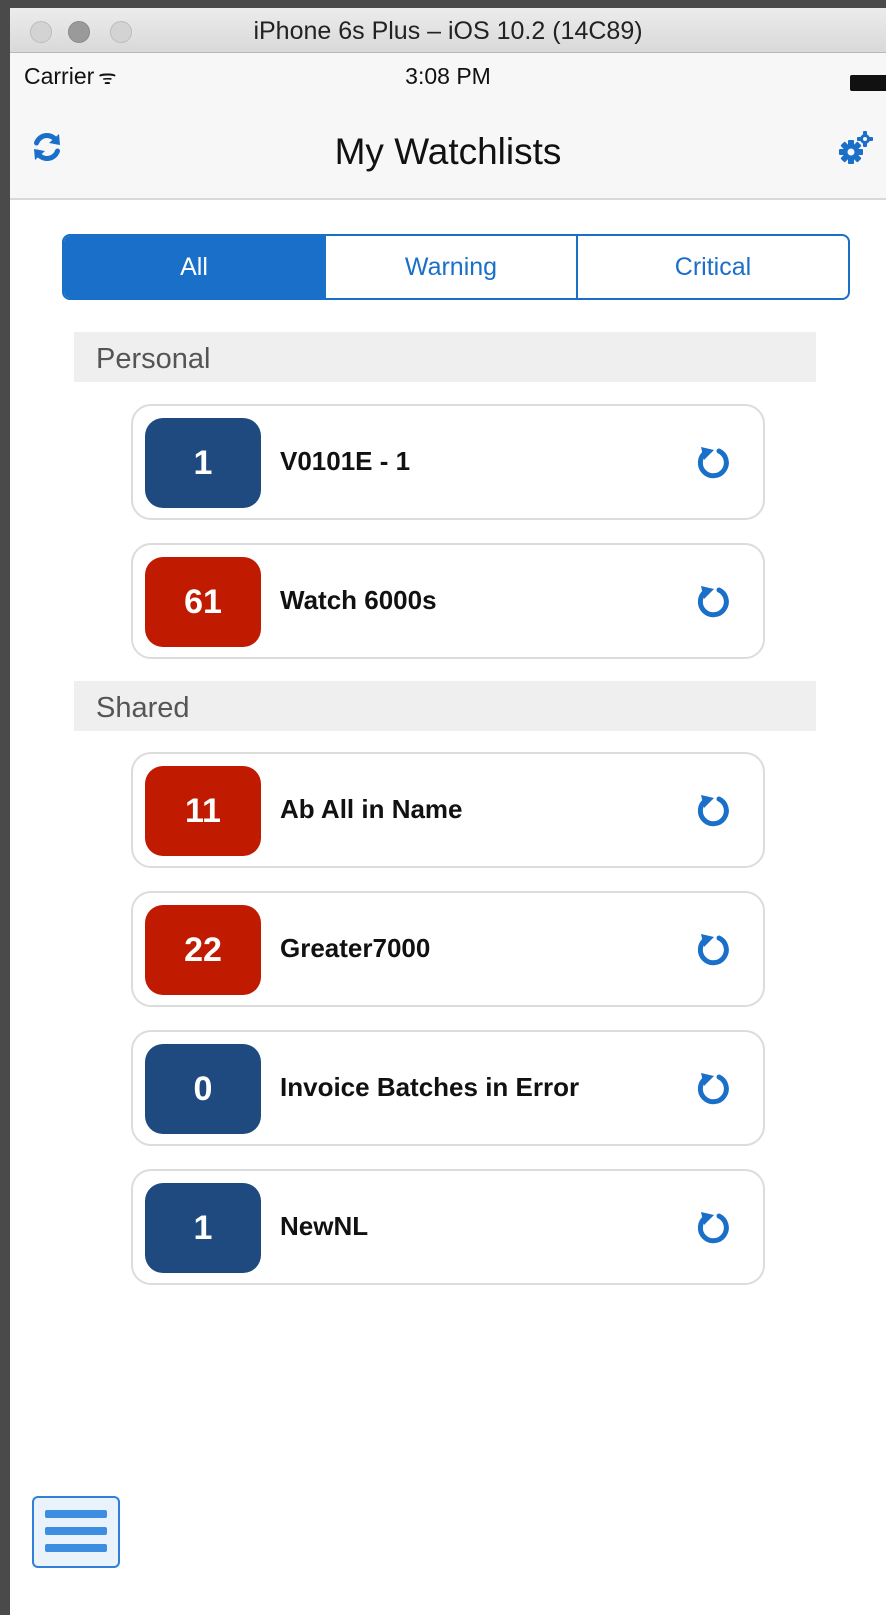 This screenshot has width=886, height=1615. Describe the element at coordinates (448, 462) in the screenshot. I see `watchlist-card: 1 V0101E - 1` at that location.